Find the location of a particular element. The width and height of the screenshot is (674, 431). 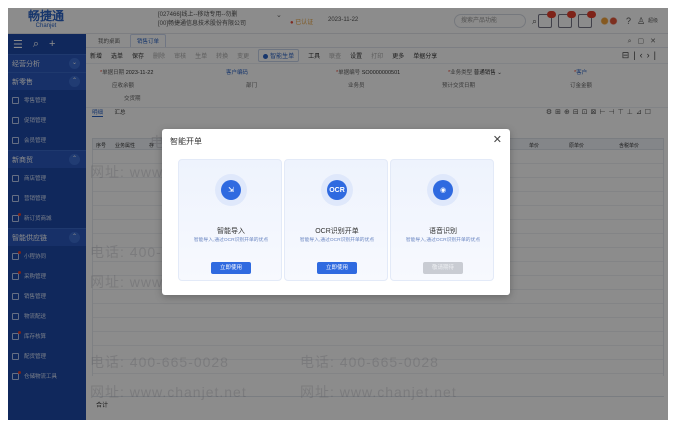

microphone-icon: ◉ is located at coordinates (443, 190).